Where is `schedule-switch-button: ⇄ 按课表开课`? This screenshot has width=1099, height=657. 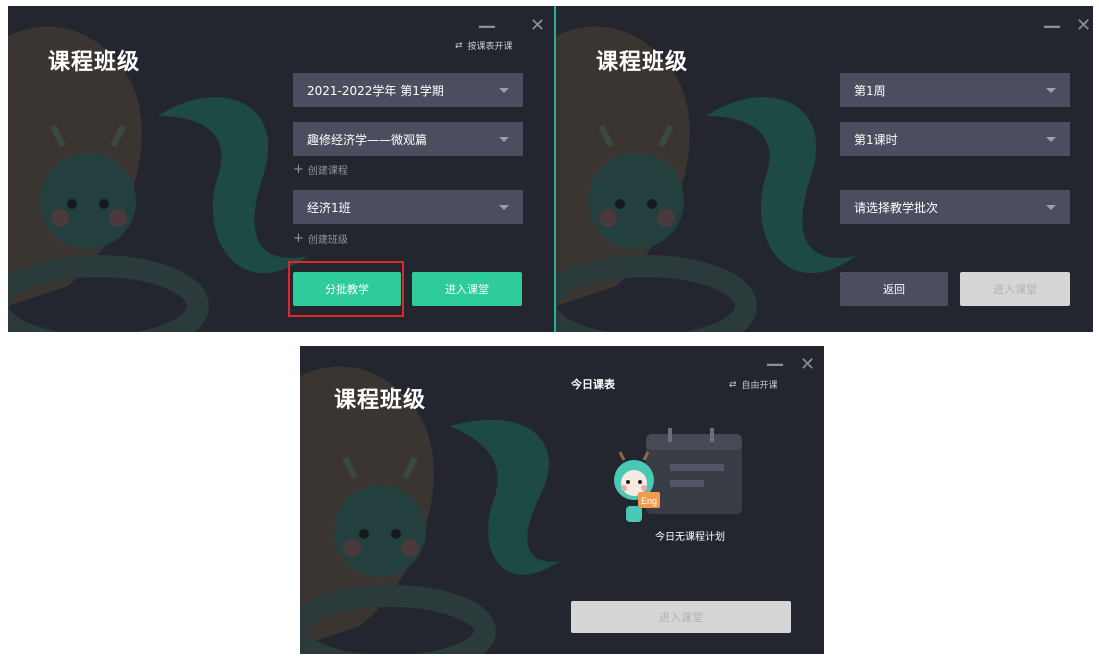
schedule-switch-button: ⇄ 按课表开课 is located at coordinates (484, 46).